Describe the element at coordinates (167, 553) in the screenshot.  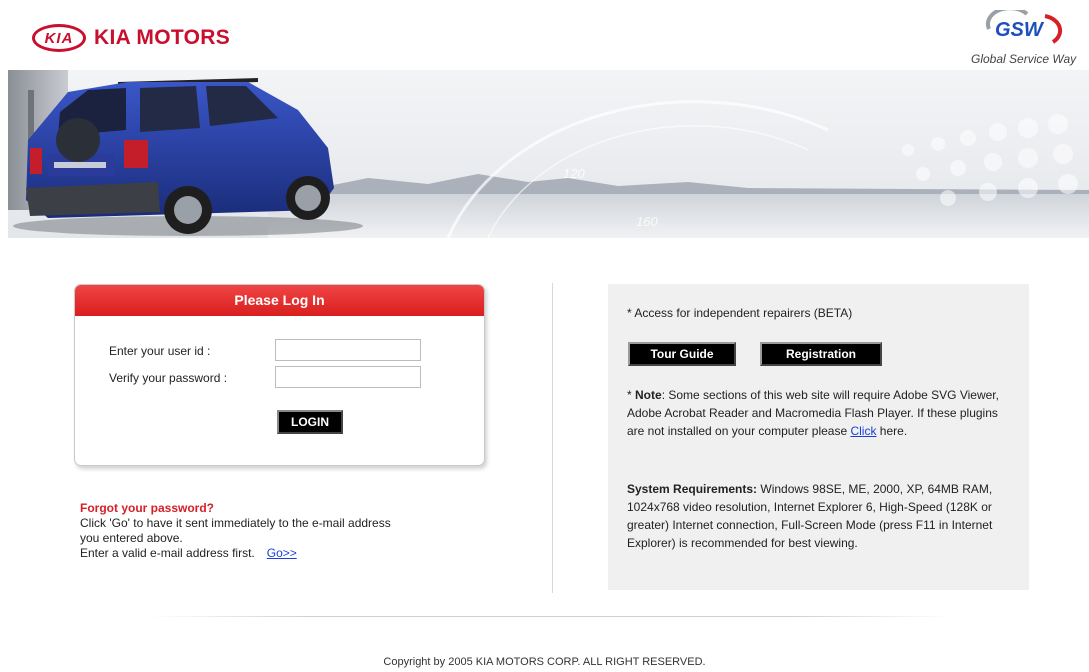
I see `forgot-line-3: Enter a valid e-mail address first.` at that location.